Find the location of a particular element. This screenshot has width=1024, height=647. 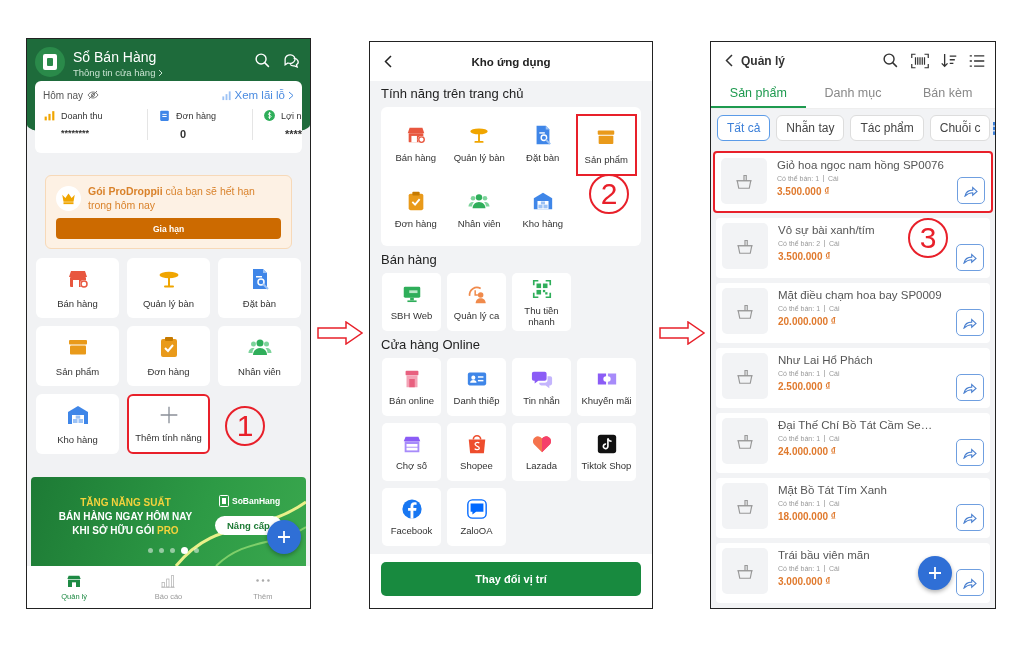

product-name: Giỏ hoa ngọc nam hồng SP0076 is located at coordinates (861, 165).